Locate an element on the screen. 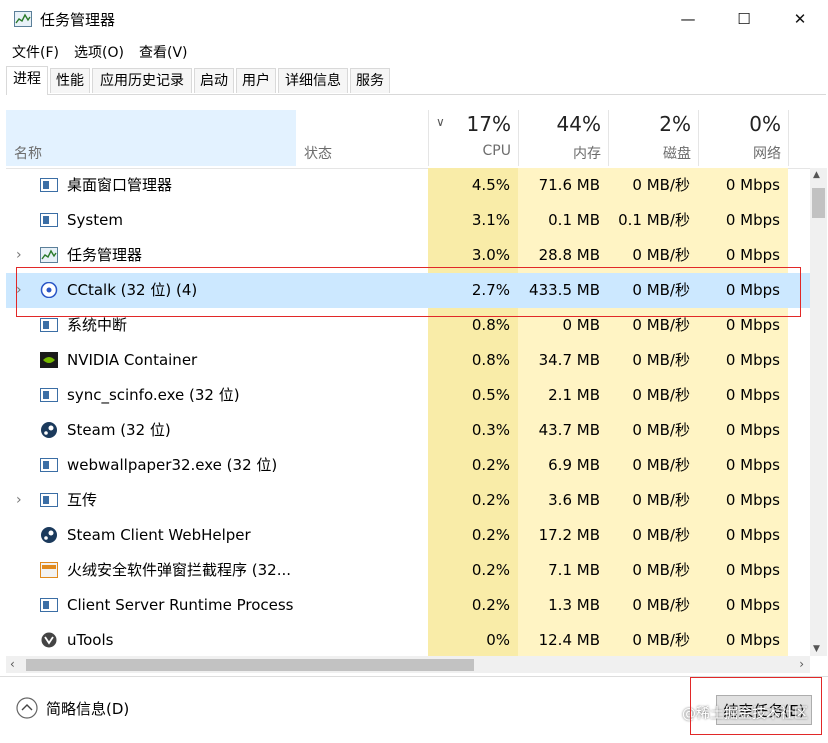 The width and height of the screenshot is (828, 743). close-icon: ✕ is located at coordinates (800, 19).